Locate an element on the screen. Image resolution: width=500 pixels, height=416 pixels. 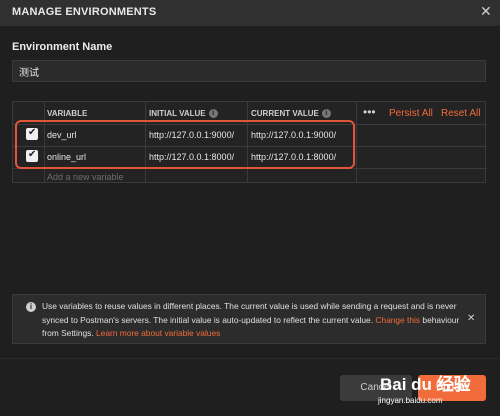
more-options-icon: ••• is located at coordinates (369, 112).